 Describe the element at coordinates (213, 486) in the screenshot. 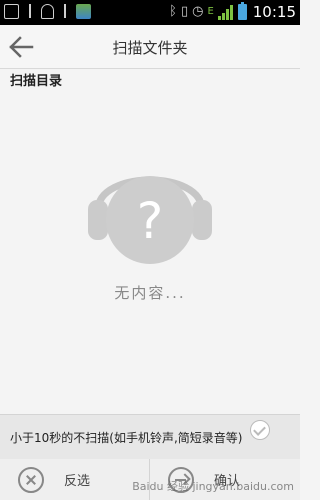

I see `watermark: Baidu 经验 jingyan.baidu.com` at that location.